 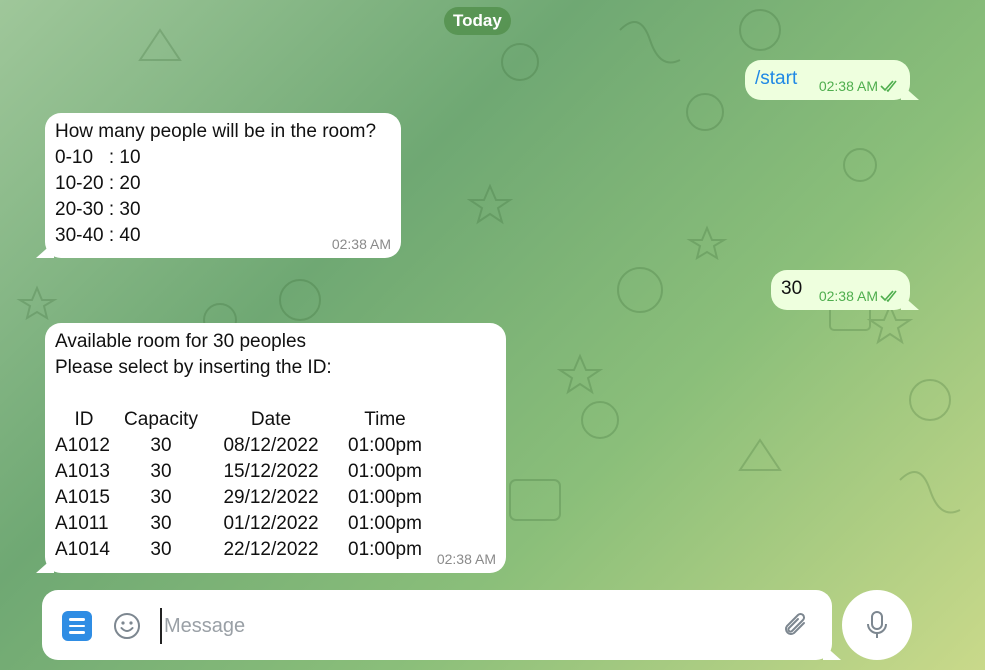 What do you see at coordinates (271, 445) in the screenshot?
I see `room-date: 08/12/2022` at bounding box center [271, 445].